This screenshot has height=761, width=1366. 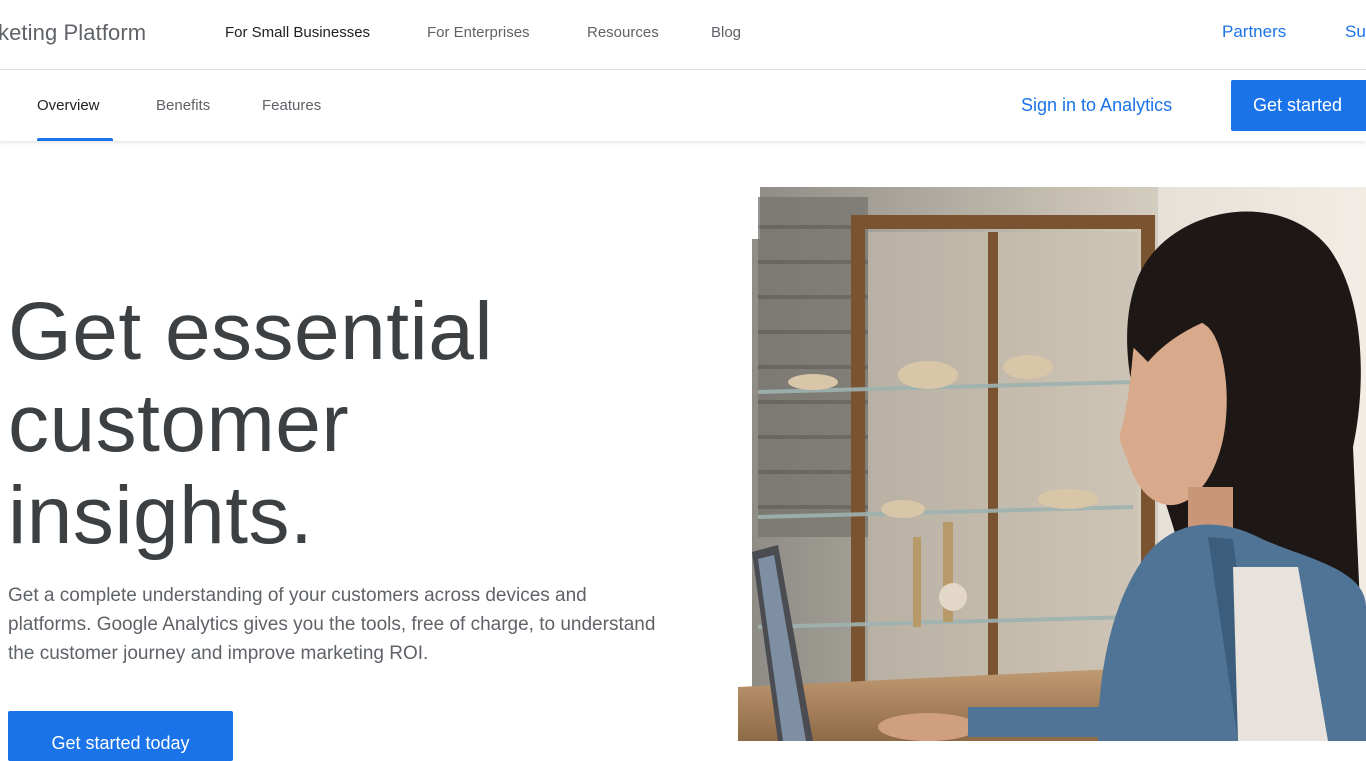 I want to click on nav-resources: Resources, so click(x=623, y=32).